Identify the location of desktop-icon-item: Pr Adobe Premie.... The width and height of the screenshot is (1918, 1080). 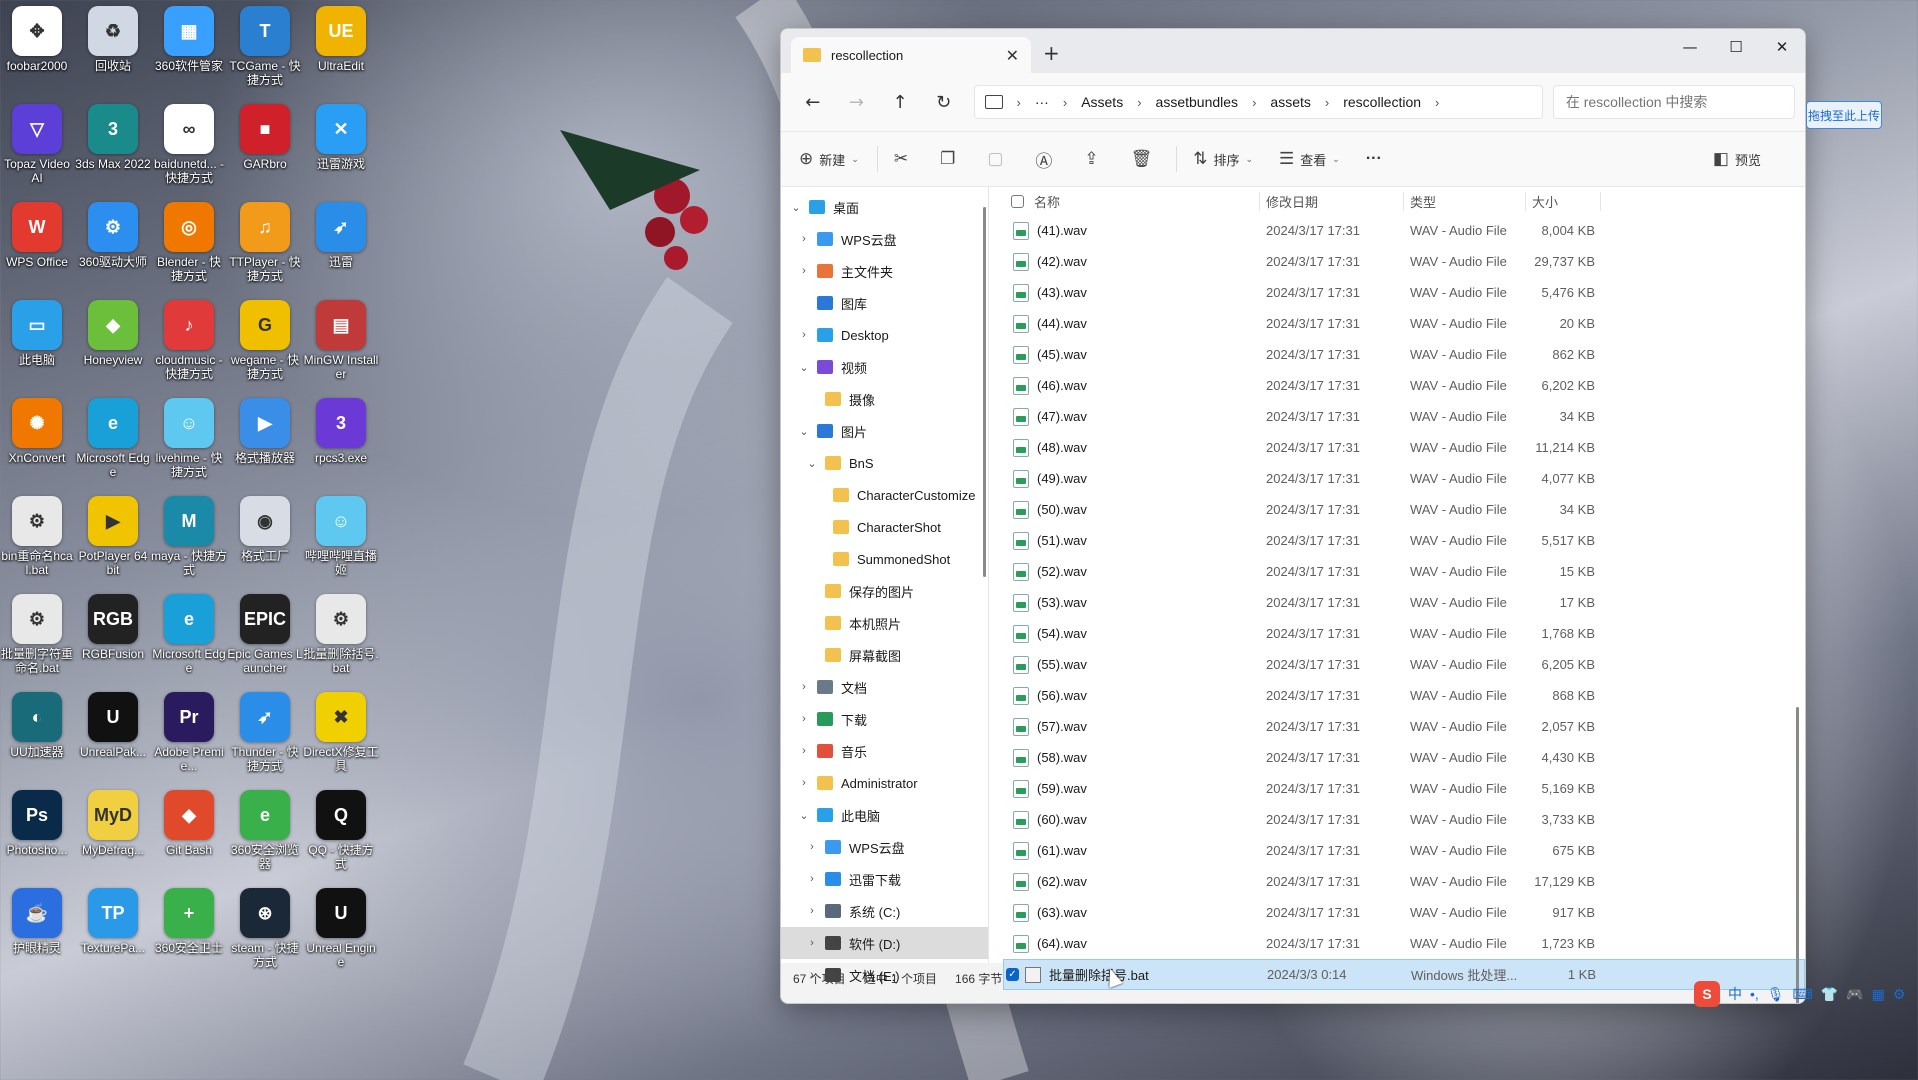
(189, 732).